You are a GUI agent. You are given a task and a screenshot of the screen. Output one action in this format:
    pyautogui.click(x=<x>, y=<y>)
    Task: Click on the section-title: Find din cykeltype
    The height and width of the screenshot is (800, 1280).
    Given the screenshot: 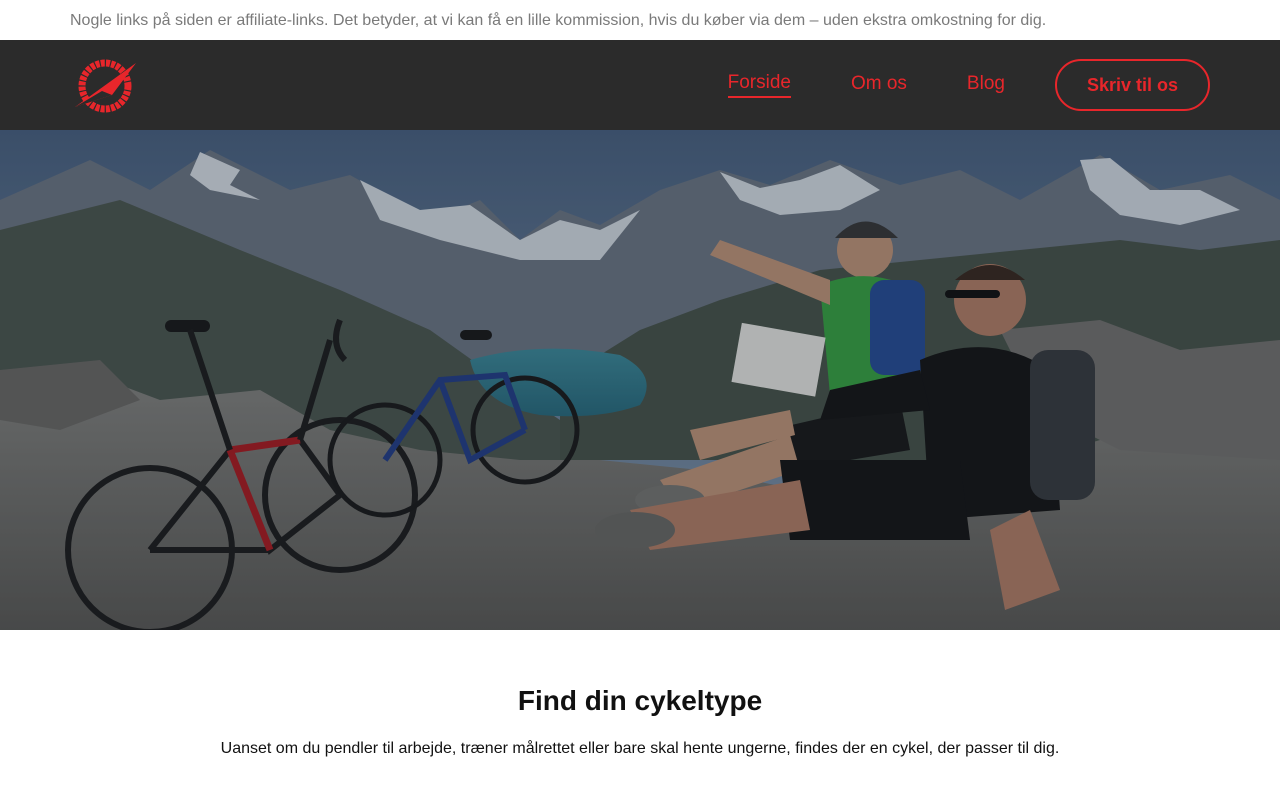 What is the action you would take?
    pyautogui.click(x=640, y=700)
    